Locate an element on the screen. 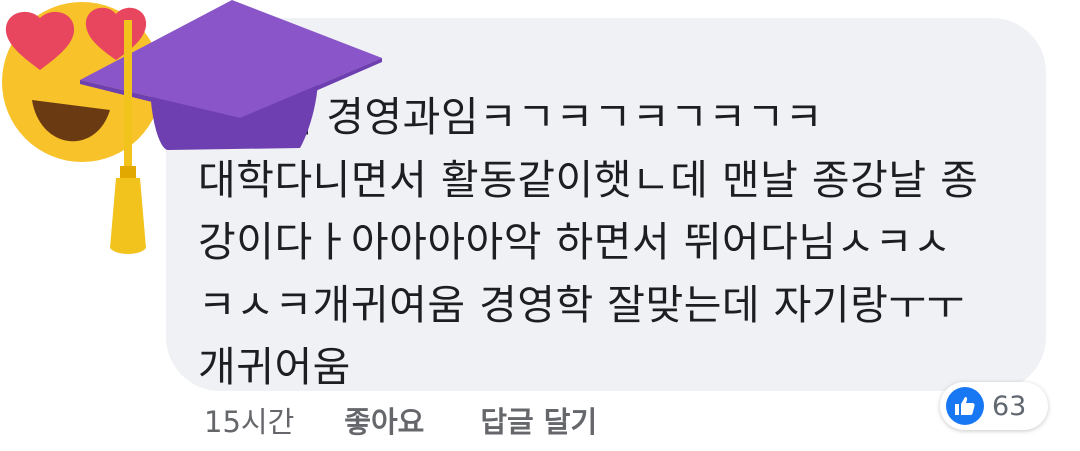 Image resolution: width=1080 pixels, height=451 pixels. comment-actions: 15시간 좋아요 답글 달기 is located at coordinates (400, 420).